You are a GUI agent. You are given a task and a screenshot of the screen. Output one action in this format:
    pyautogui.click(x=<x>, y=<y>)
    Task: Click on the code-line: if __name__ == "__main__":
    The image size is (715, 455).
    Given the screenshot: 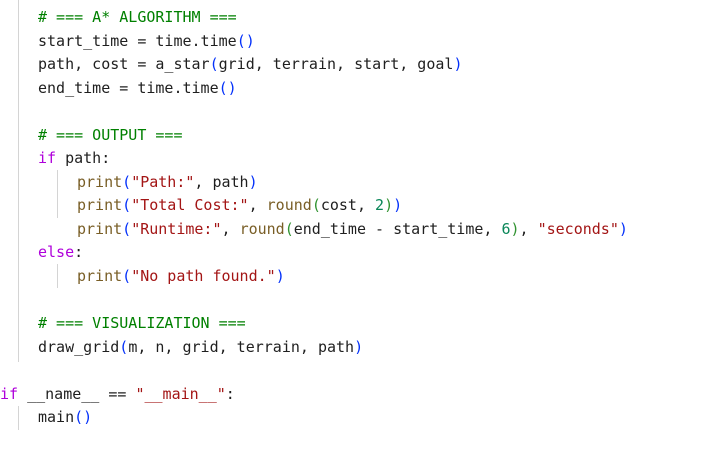 What is the action you would take?
    pyautogui.click(x=117, y=395)
    